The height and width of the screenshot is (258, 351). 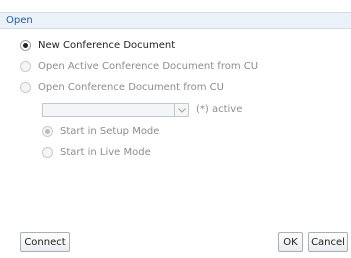 I want to click on dialog-header: Open, so click(x=175, y=20).